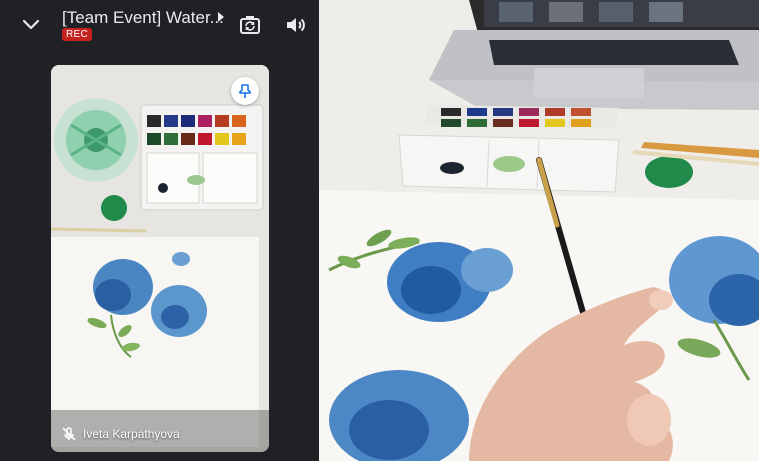 The width and height of the screenshot is (759, 461). What do you see at coordinates (69, 434) in the screenshot?
I see `mic-off-icon` at bounding box center [69, 434].